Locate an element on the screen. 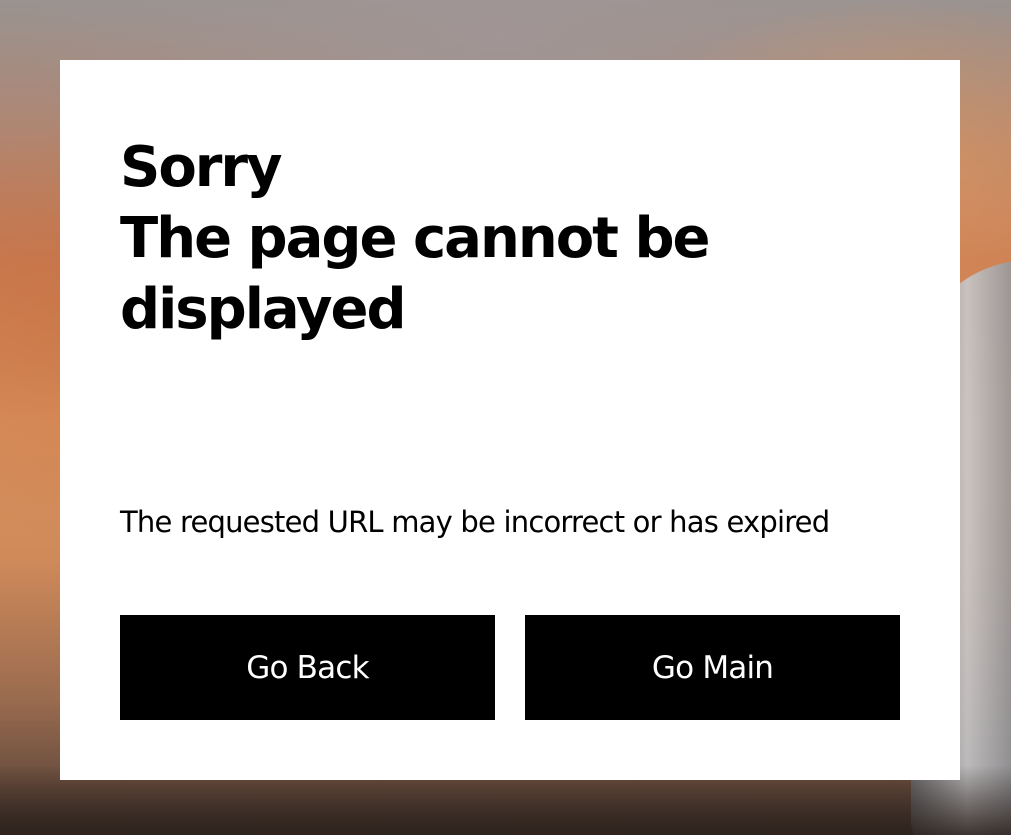  error-title-line-1: Sorry is located at coordinates (201, 167).